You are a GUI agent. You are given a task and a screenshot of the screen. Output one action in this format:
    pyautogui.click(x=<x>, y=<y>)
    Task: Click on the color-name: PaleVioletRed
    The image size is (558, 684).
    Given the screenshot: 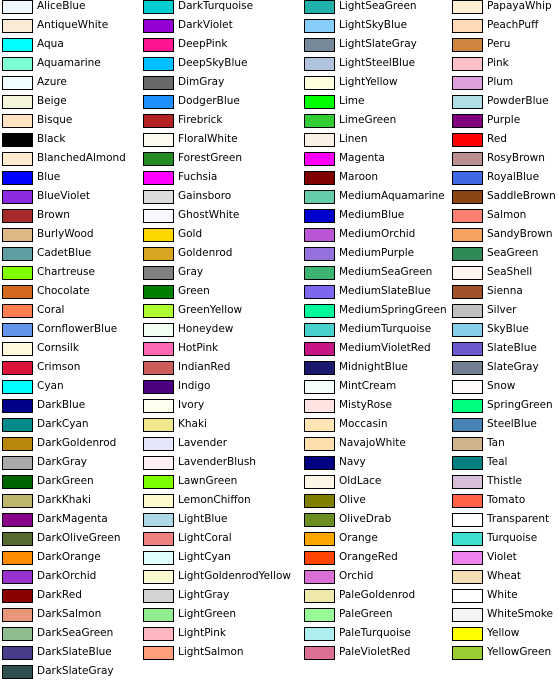 What is the action you would take?
    pyautogui.click(x=375, y=652)
    